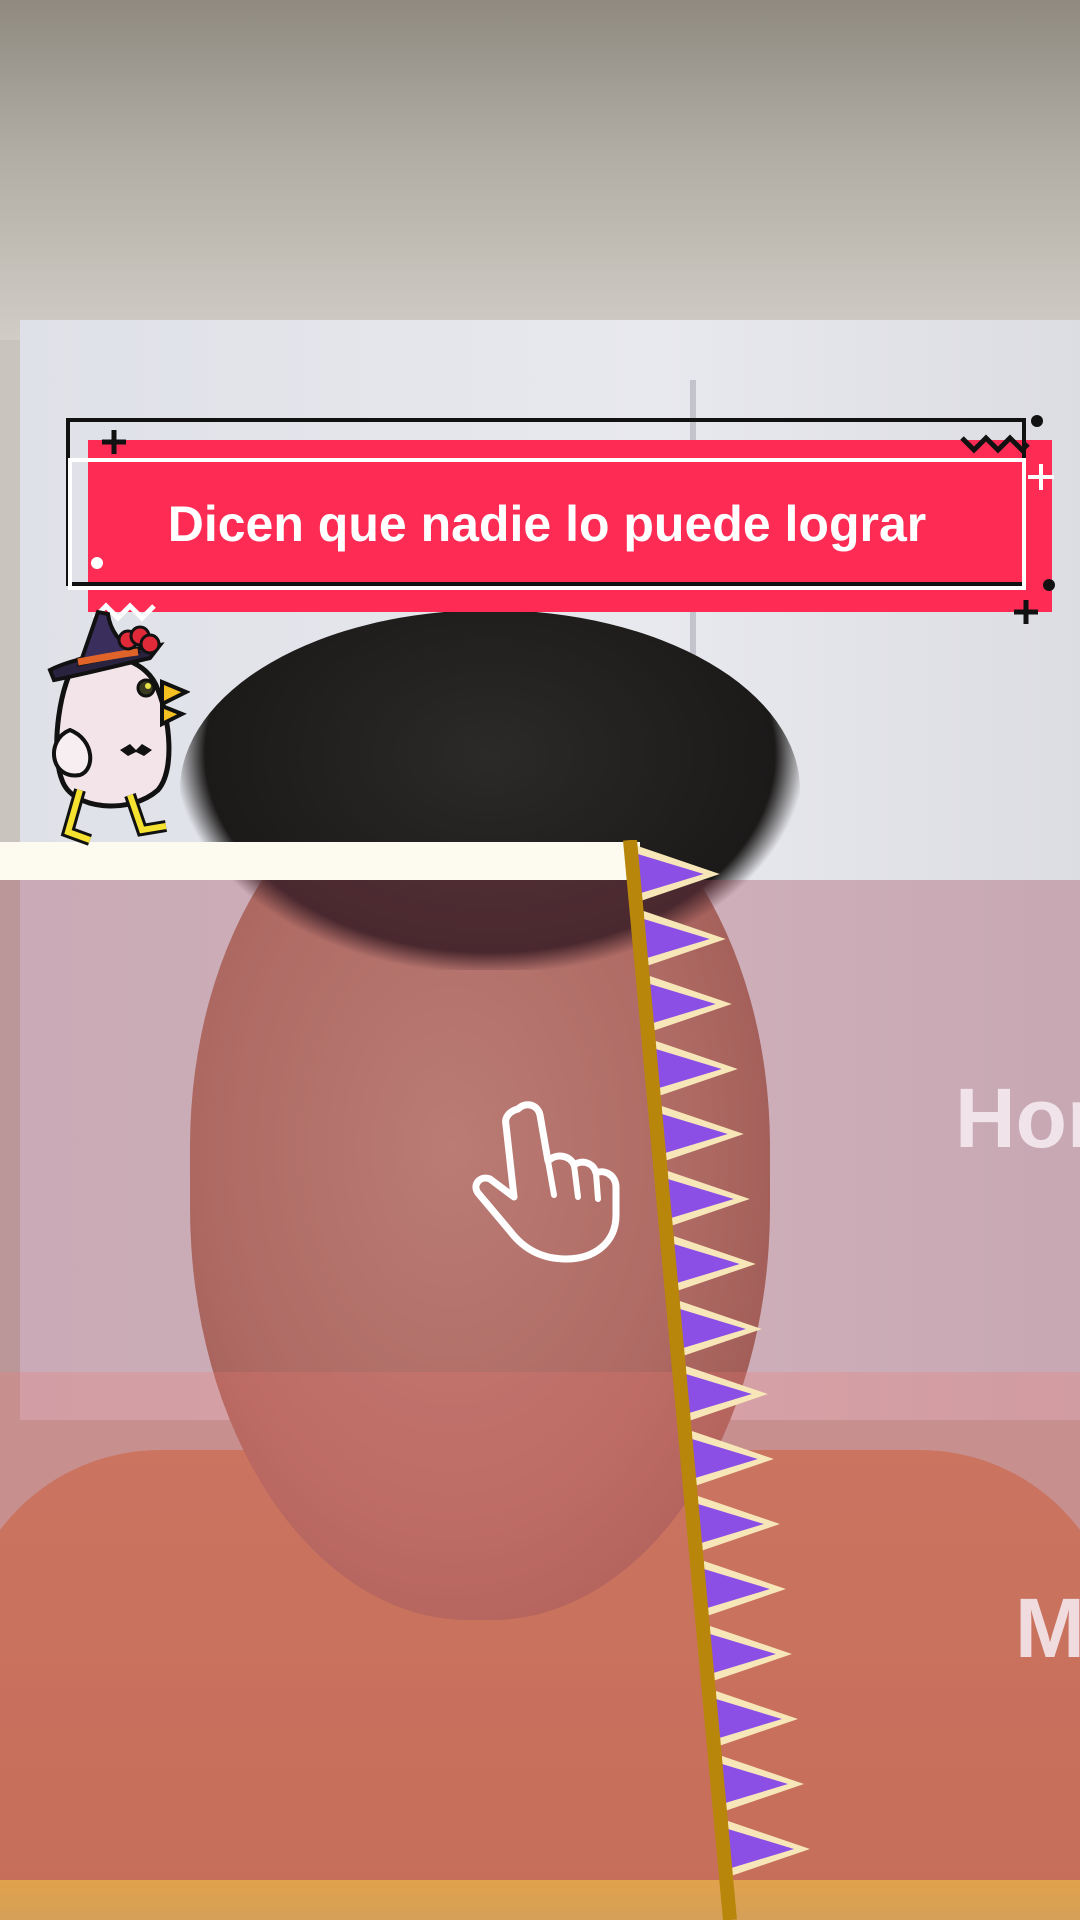  What do you see at coordinates (118, 727) in the screenshot?
I see `witch-hat-chicken-sticker` at bounding box center [118, 727].